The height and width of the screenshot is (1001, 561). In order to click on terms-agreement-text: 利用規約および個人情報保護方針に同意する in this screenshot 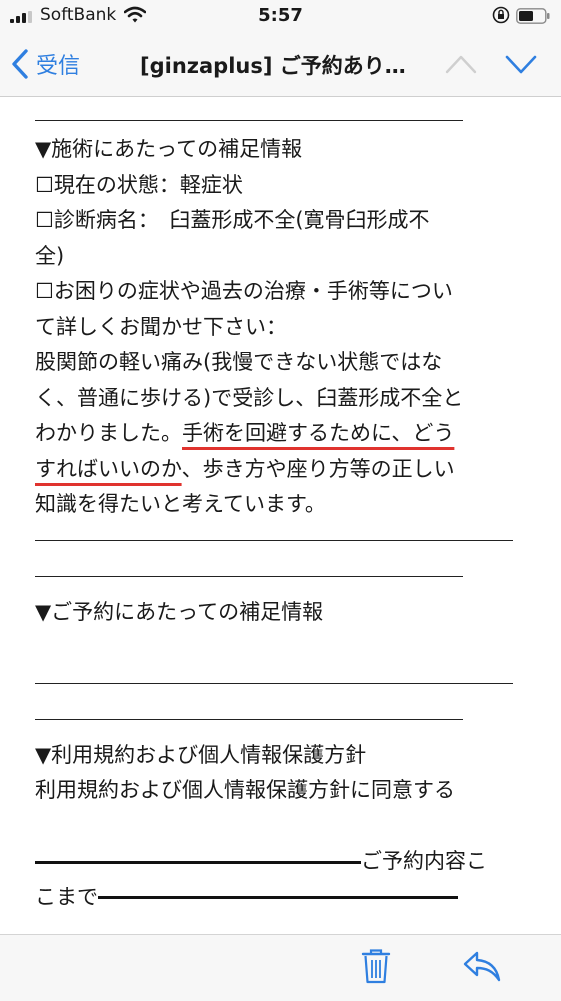, I will do `click(245, 790)`.